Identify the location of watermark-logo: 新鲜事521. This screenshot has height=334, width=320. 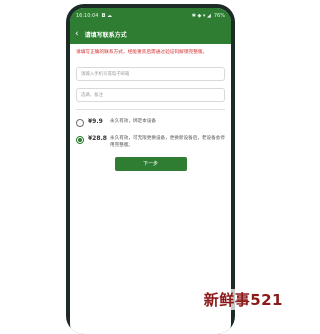
(243, 299).